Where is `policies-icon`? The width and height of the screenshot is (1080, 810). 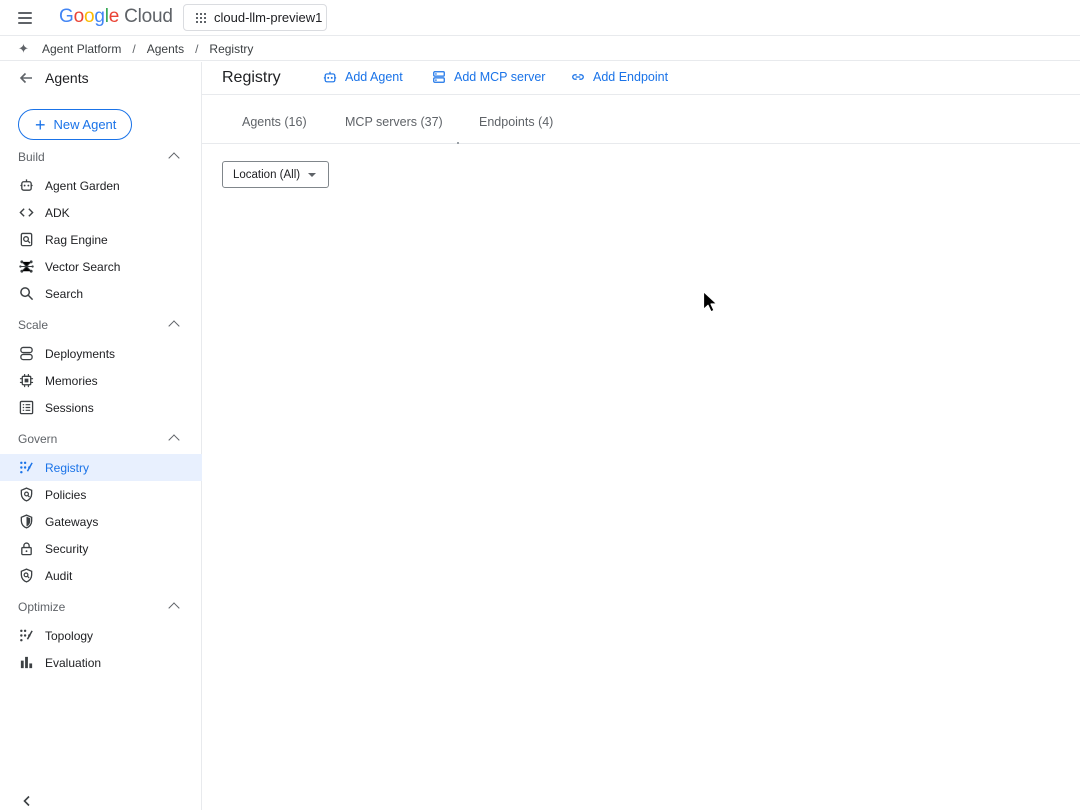 policies-icon is located at coordinates (26, 494).